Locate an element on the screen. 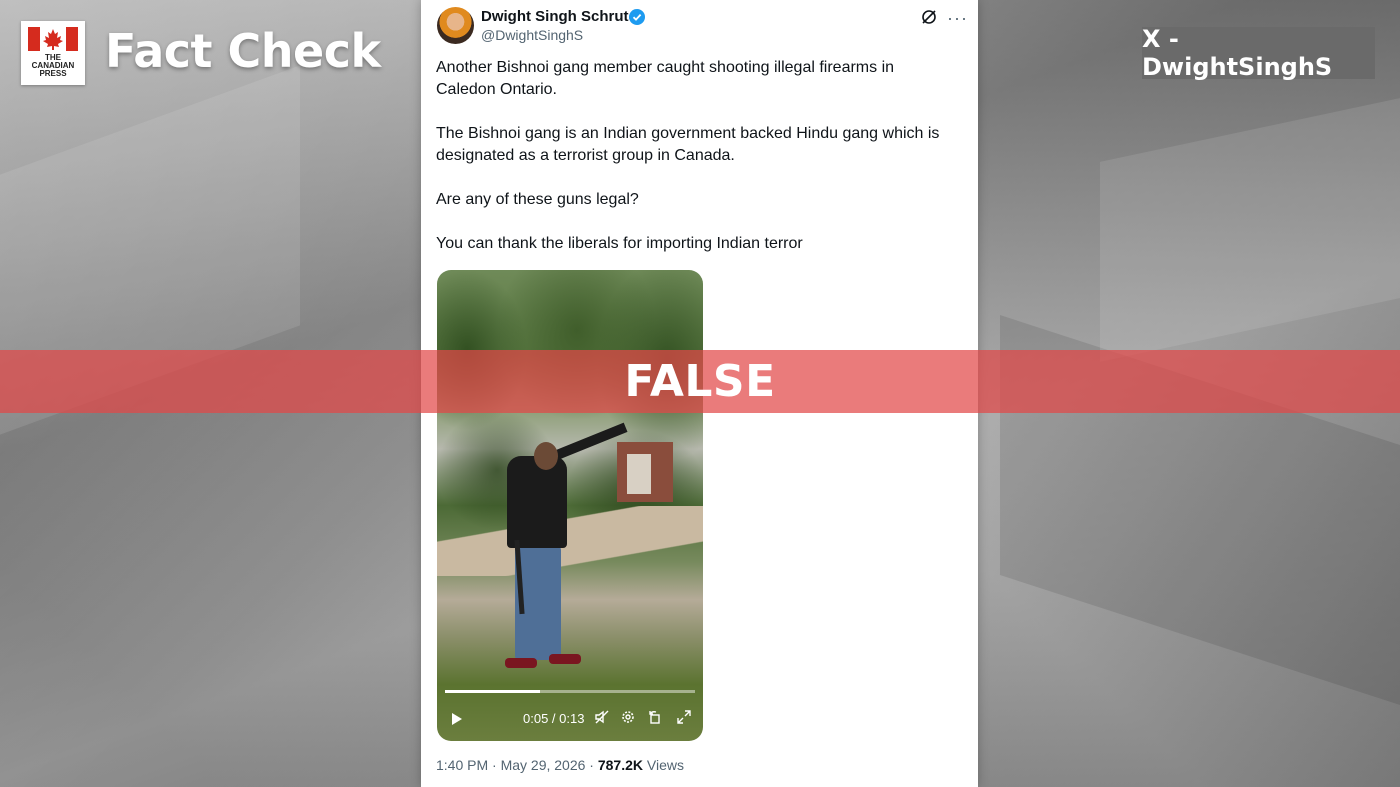 This screenshot has width=1400, height=787. video-player: 0:05 / 0:13 is located at coordinates (570, 505).